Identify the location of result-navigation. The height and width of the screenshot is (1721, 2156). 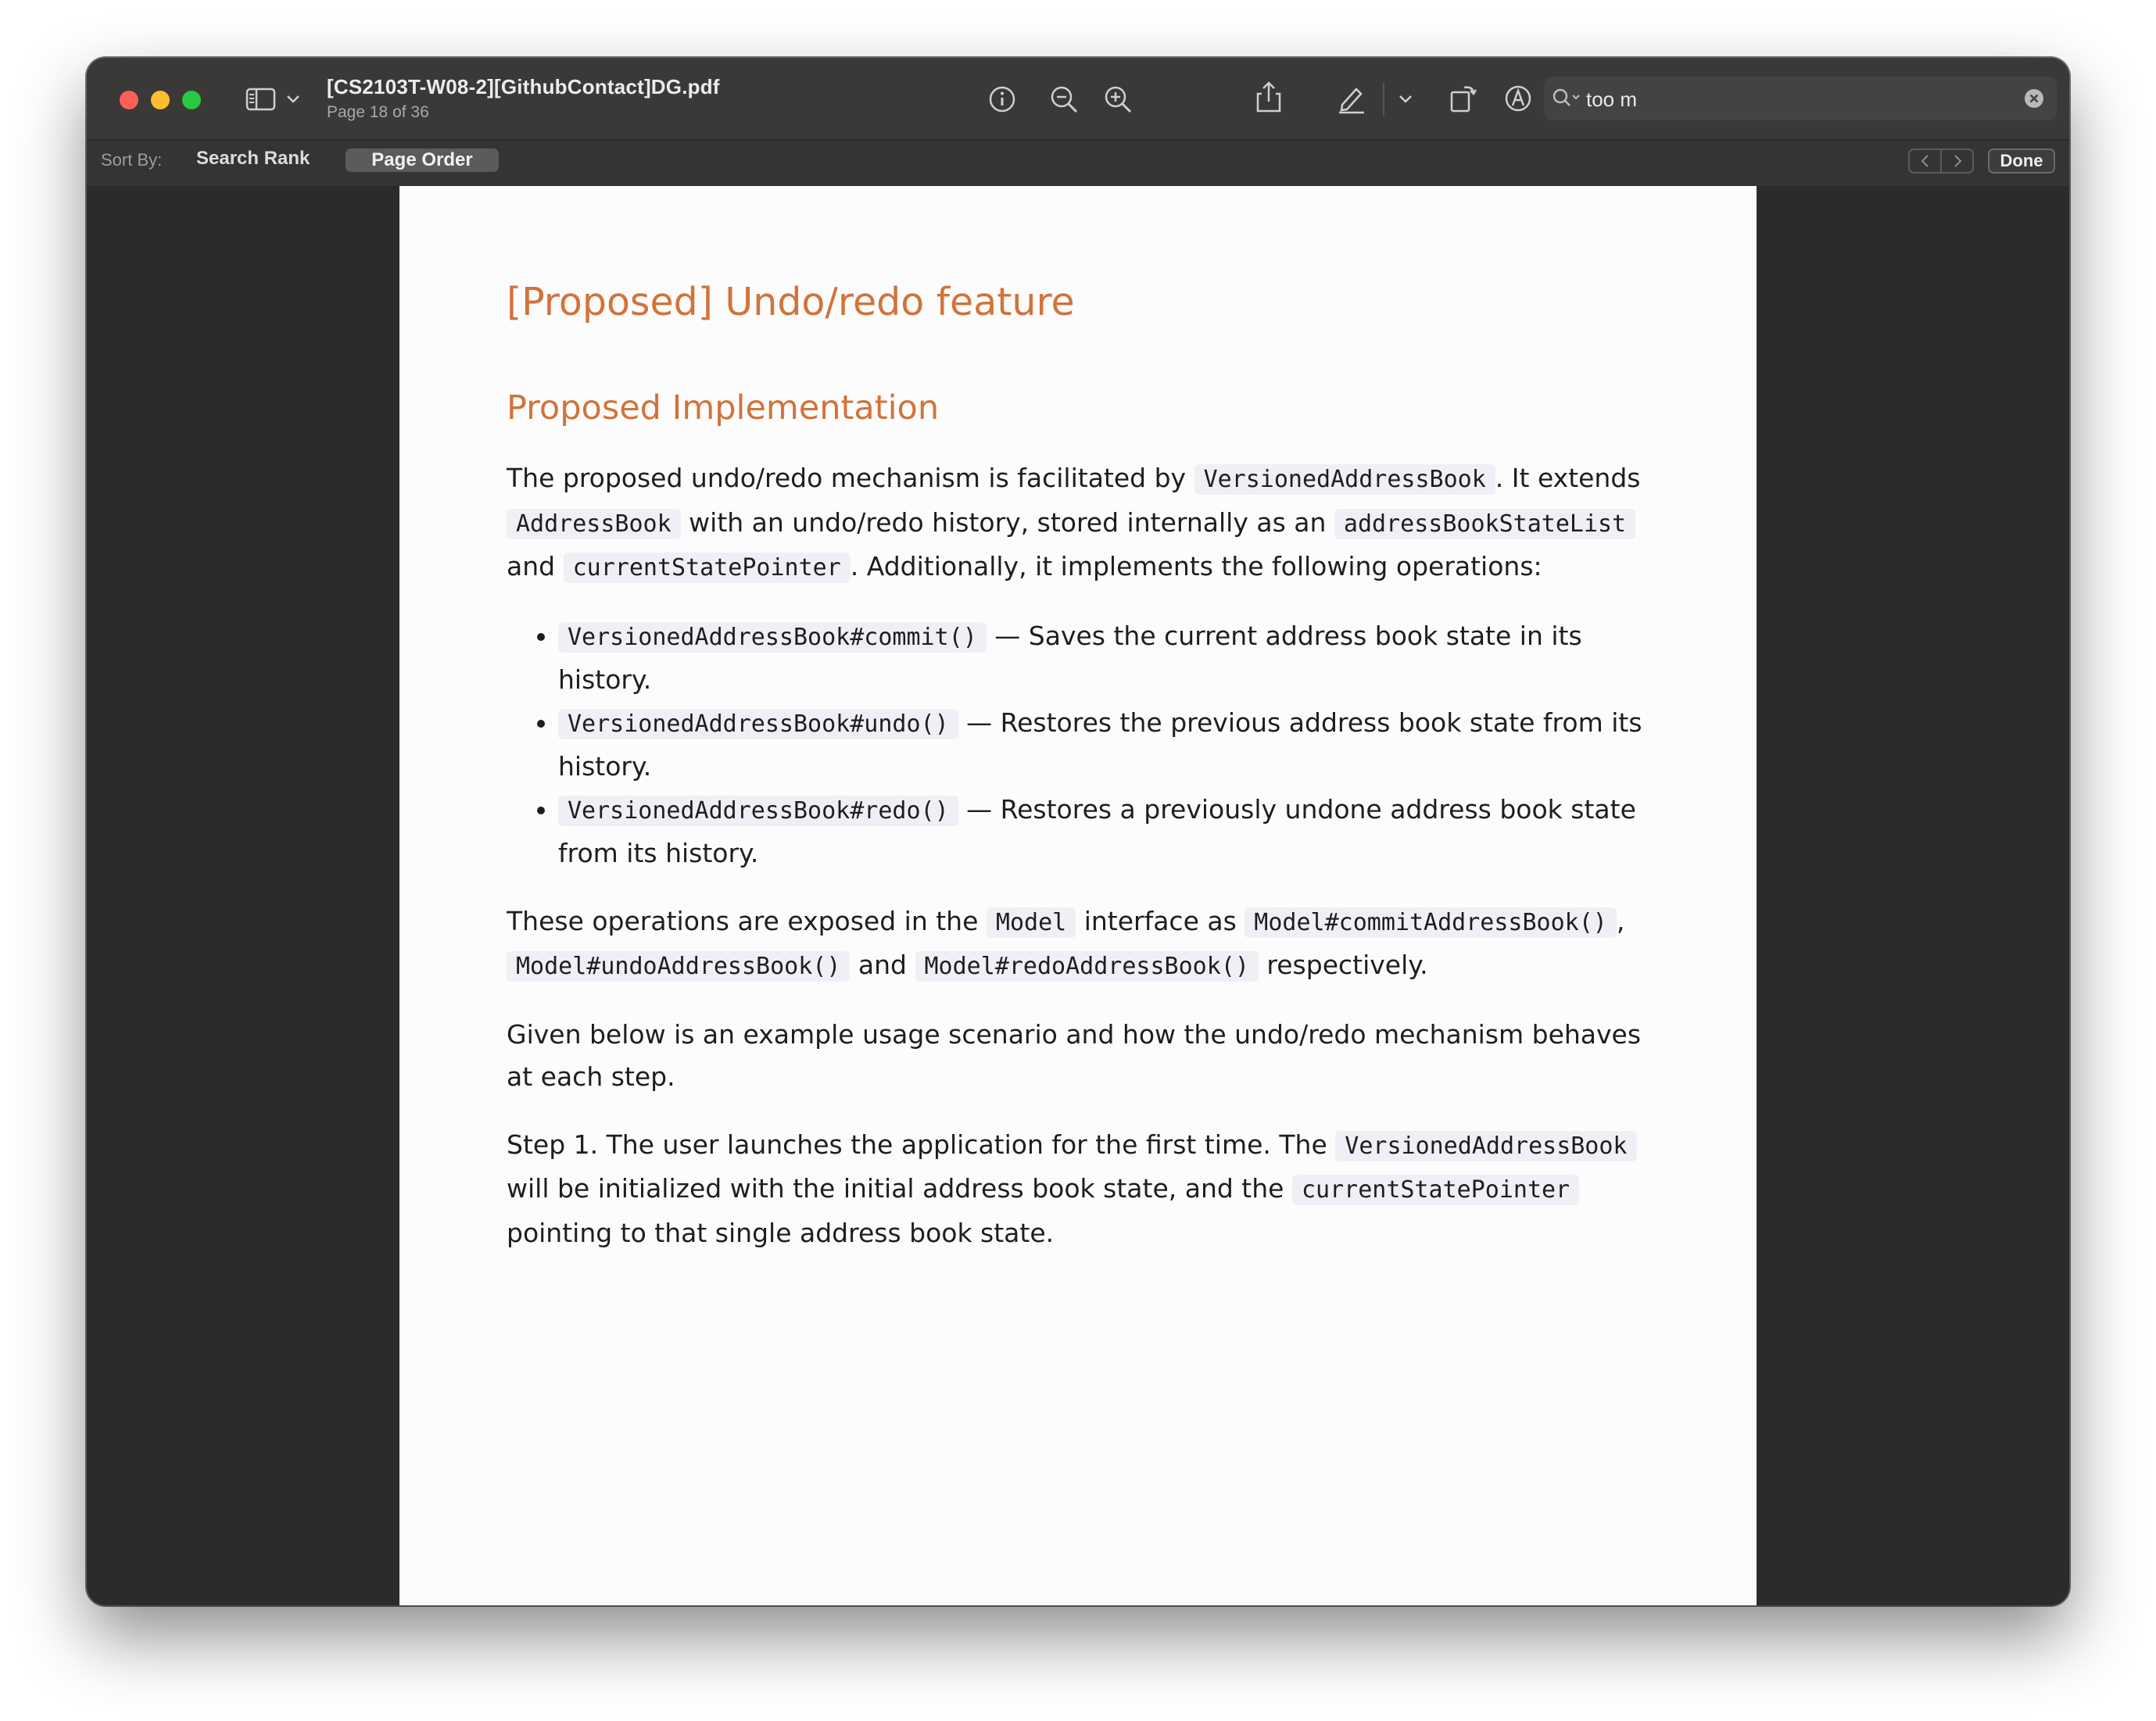
(1941, 161).